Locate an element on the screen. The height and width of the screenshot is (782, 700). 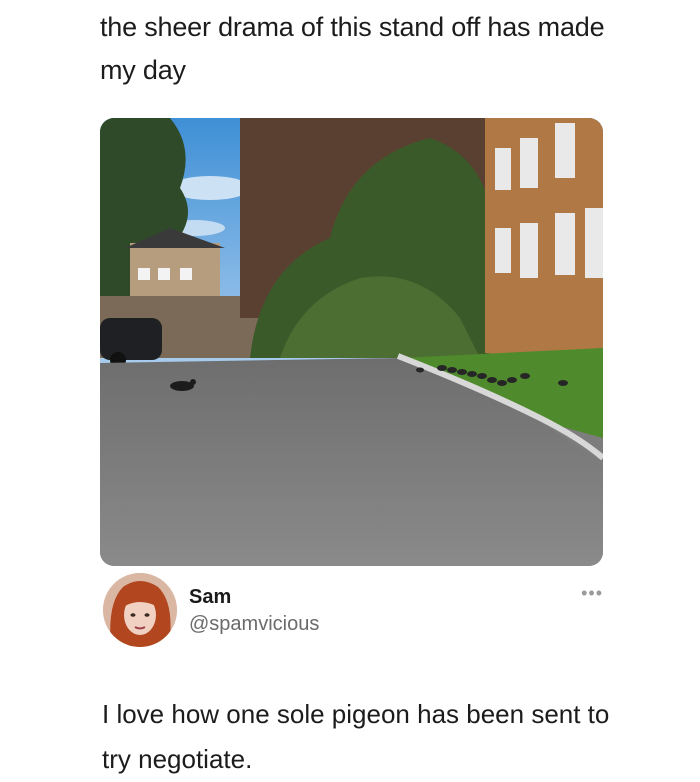
more-options-button: ••• is located at coordinates (592, 593).